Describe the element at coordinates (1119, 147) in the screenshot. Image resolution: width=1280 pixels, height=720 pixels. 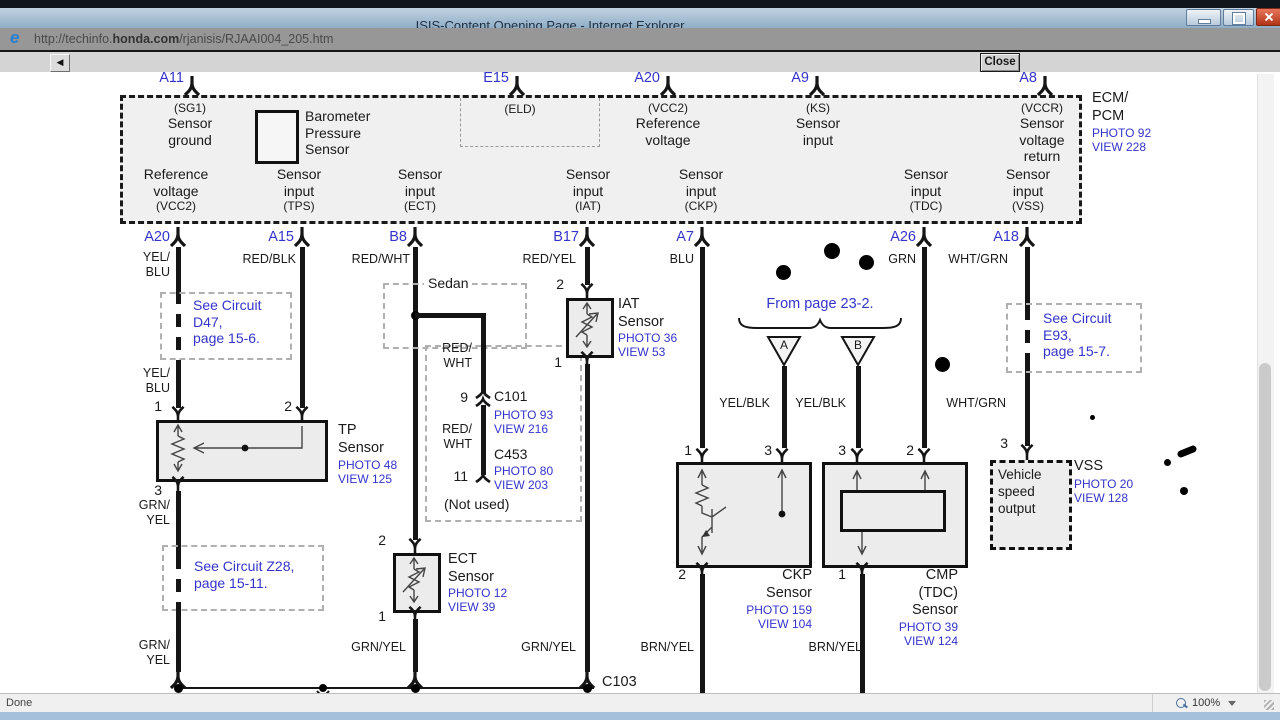
I see `ecm-view-link: VIEW 228` at that location.